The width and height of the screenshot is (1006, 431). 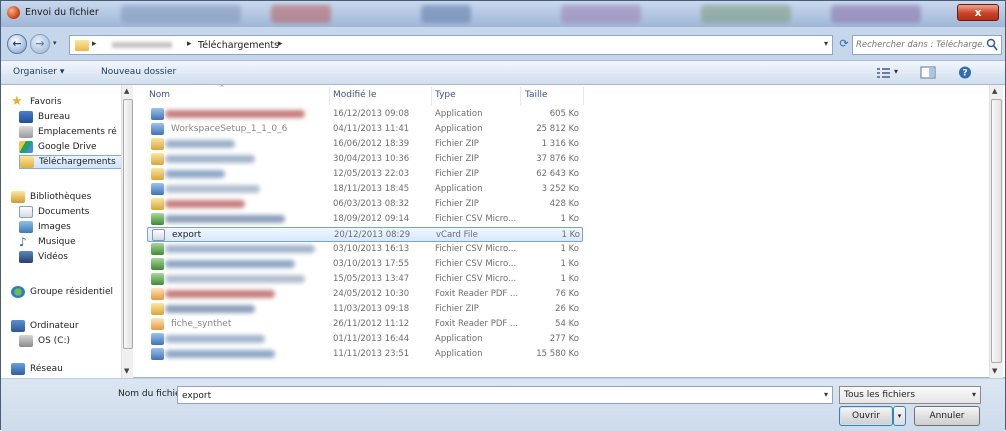 What do you see at coordinates (40, 44) in the screenshot?
I see `forward-button: →` at bounding box center [40, 44].